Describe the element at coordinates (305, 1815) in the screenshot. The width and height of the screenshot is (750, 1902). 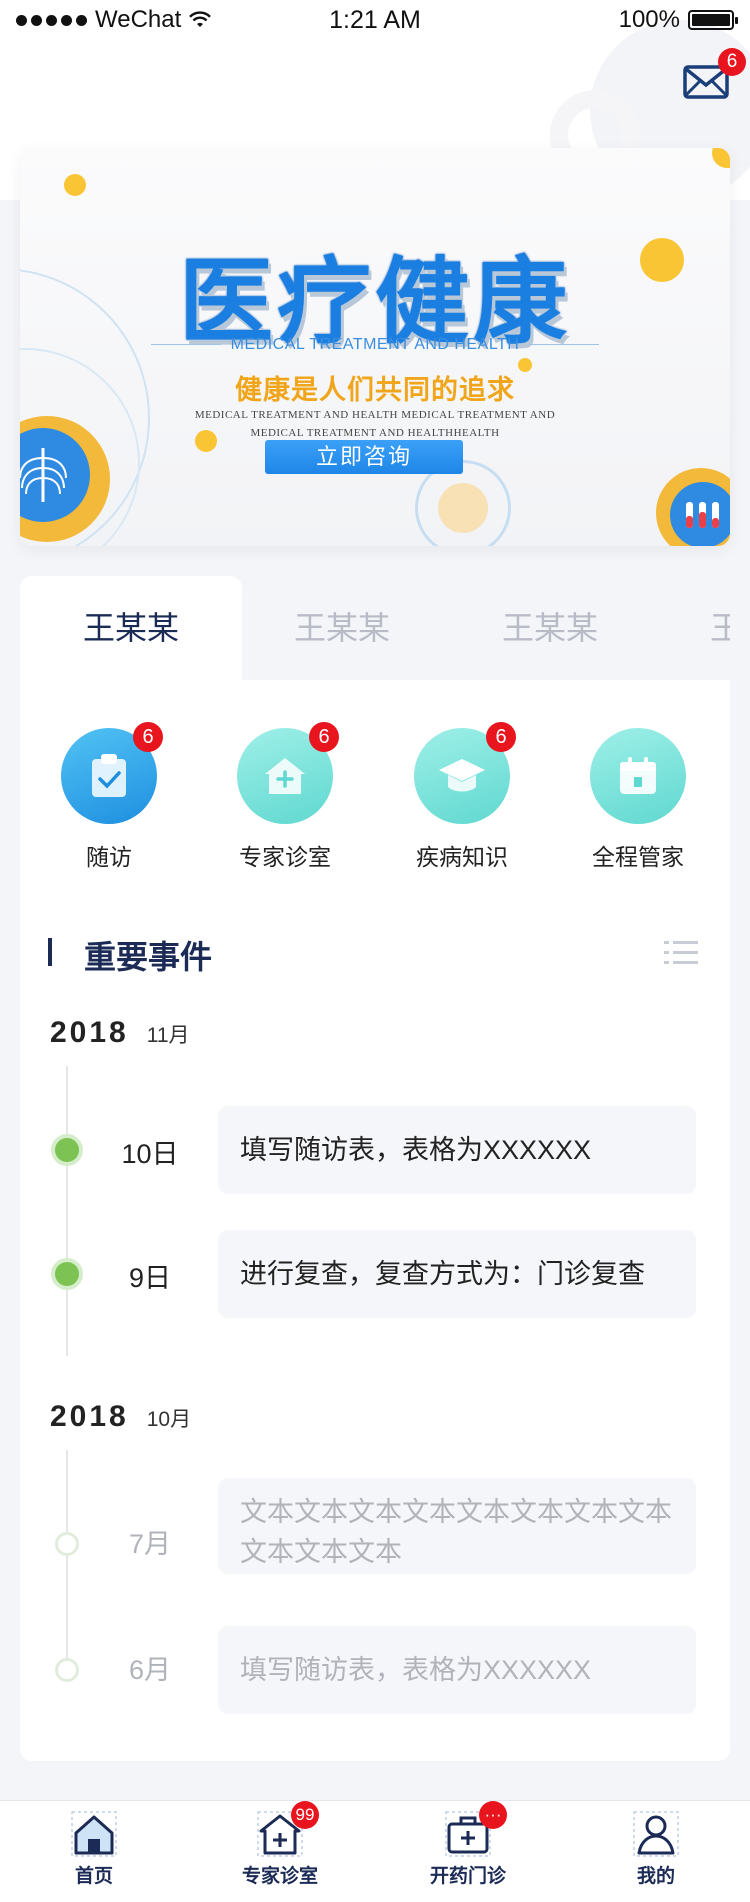
I see `nav-badge: 99` at that location.